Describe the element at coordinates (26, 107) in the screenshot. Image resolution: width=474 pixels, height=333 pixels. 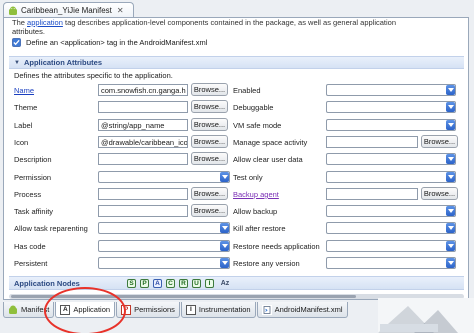
I see `attr-label-theme: Theme` at that location.